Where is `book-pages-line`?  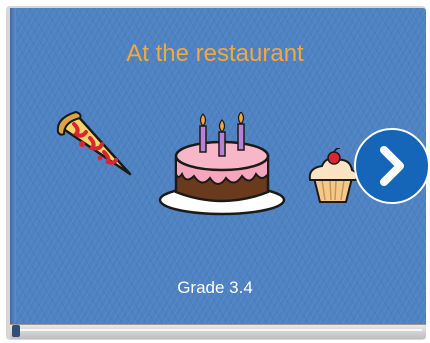
book-pages-line is located at coordinates (219, 330).